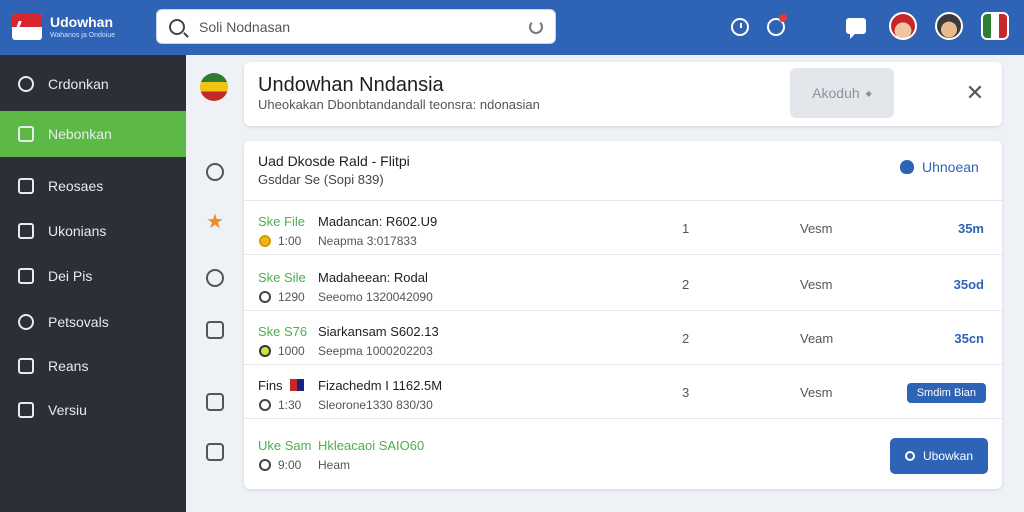 The width and height of the screenshot is (1024, 512). I want to click on sidebar-item-label: Nebonkan, so click(80, 134).